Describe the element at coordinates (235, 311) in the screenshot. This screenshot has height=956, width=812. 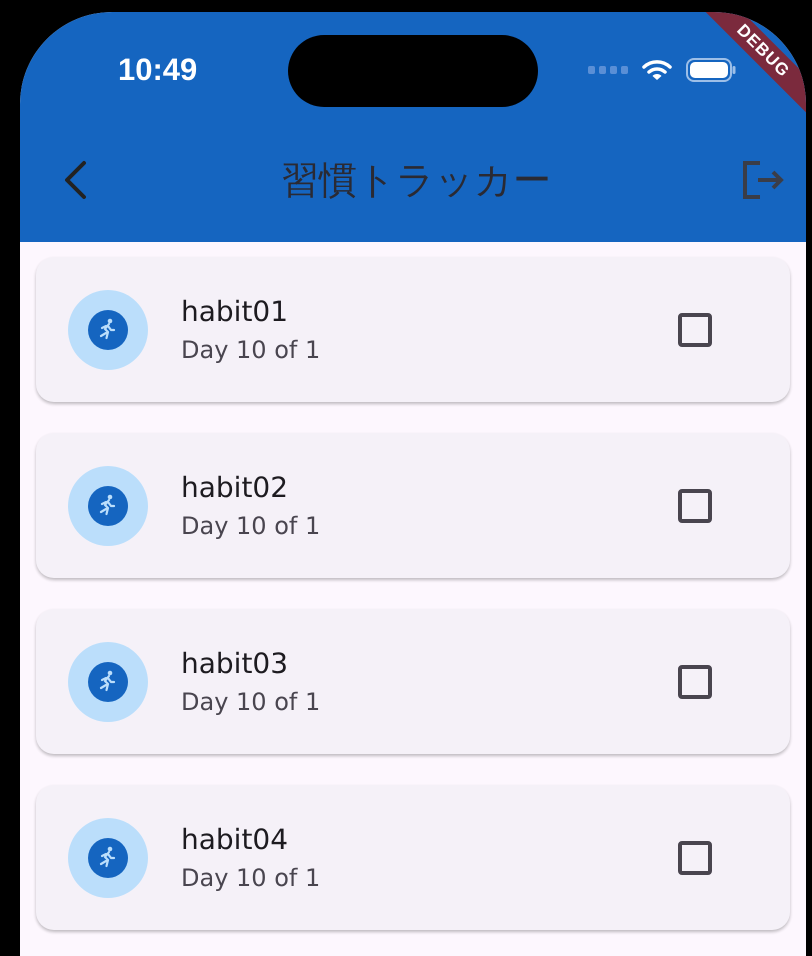
I see `habit-name: habit01` at that location.